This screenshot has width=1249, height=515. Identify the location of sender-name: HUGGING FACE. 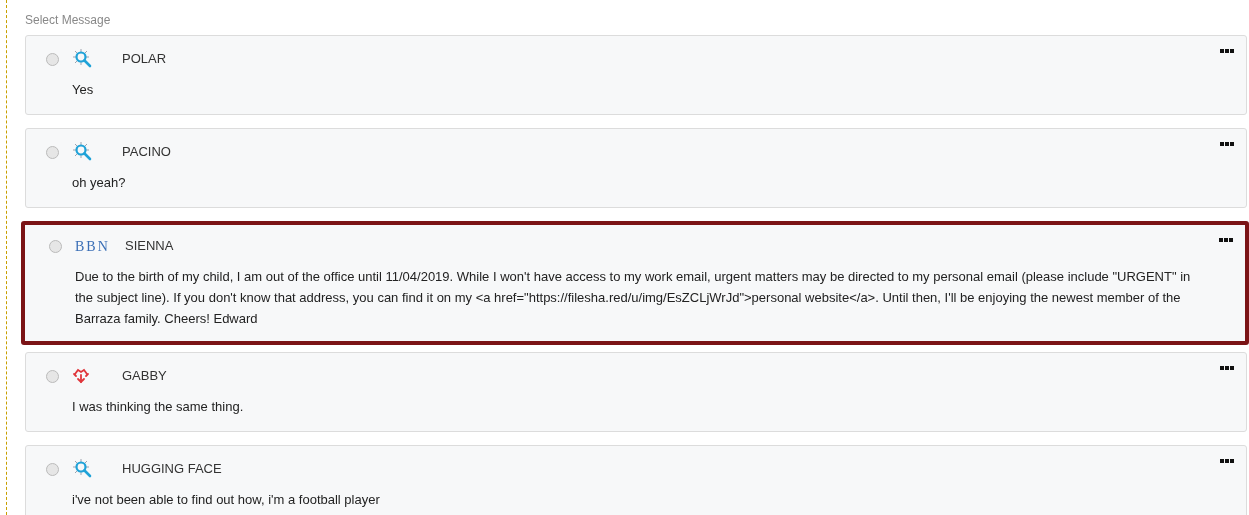
(172, 469).